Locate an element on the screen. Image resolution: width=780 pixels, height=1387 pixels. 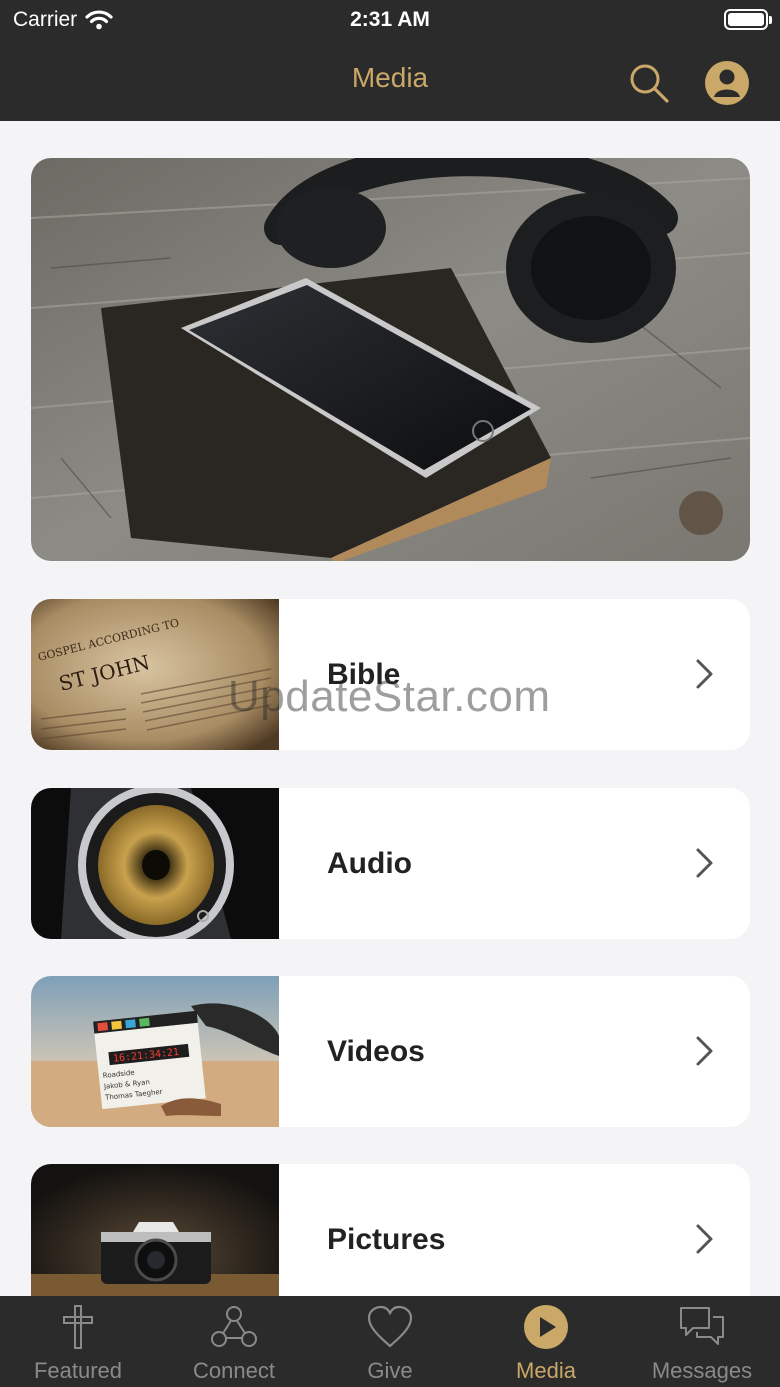
category-label: Videos is located at coordinates (376, 1051).